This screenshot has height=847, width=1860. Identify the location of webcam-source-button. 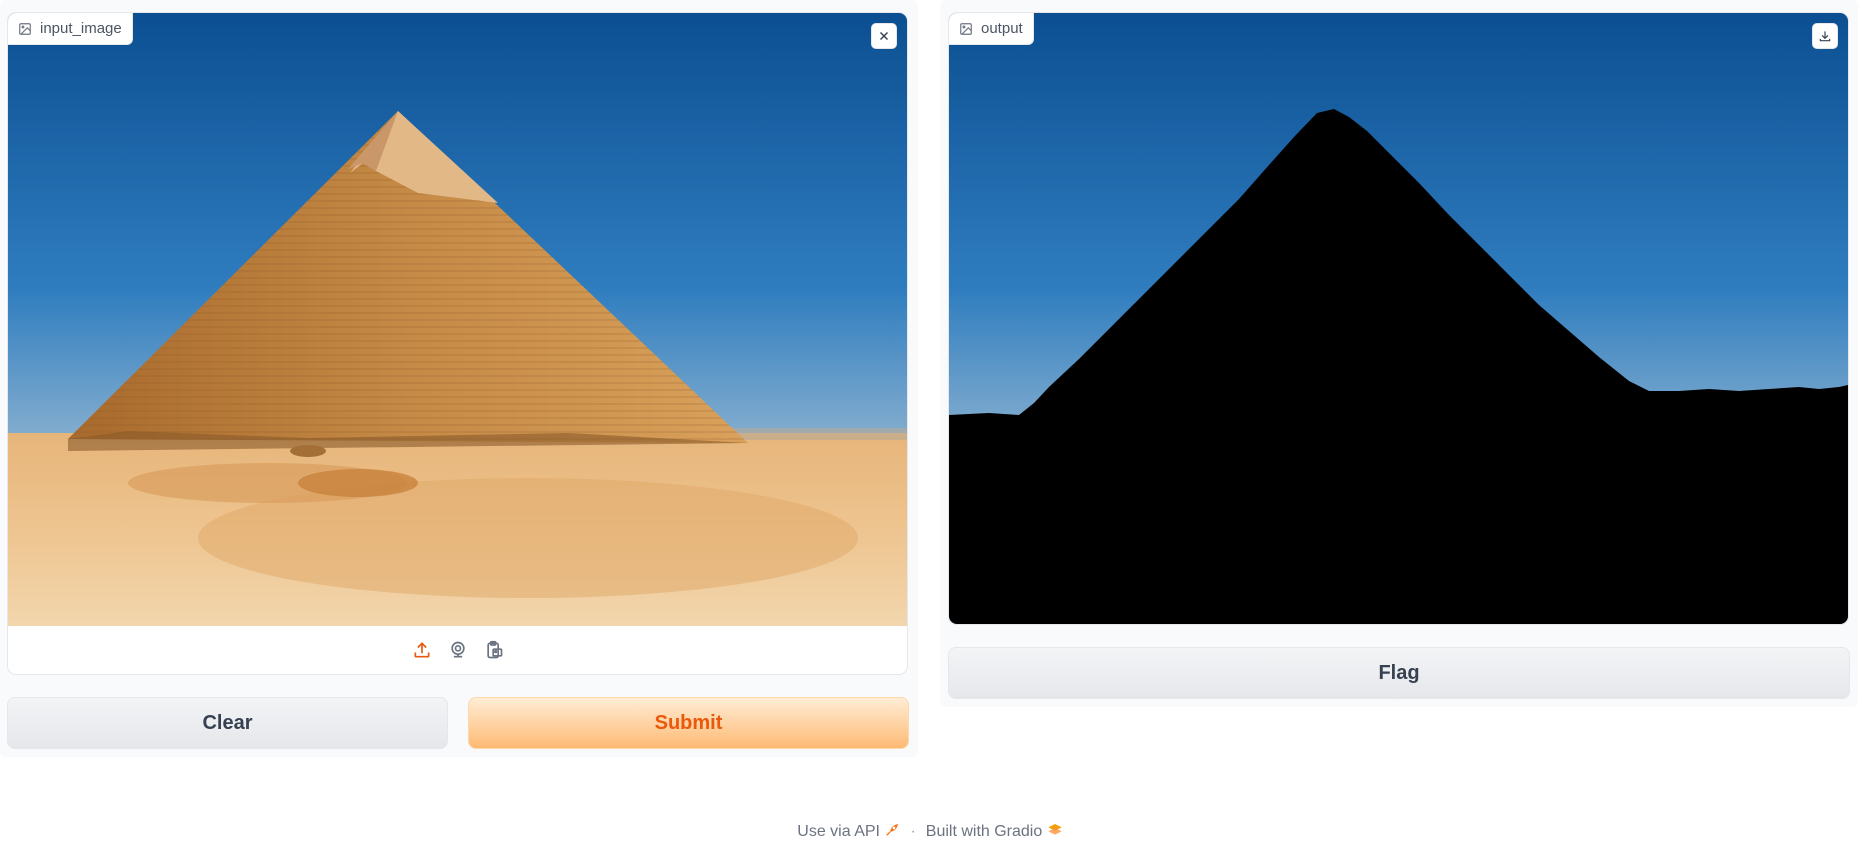
(458, 650).